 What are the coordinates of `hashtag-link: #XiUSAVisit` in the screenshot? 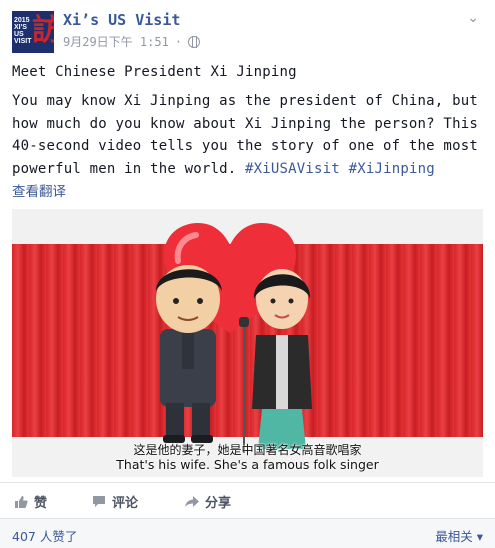 It's located at (292, 169).